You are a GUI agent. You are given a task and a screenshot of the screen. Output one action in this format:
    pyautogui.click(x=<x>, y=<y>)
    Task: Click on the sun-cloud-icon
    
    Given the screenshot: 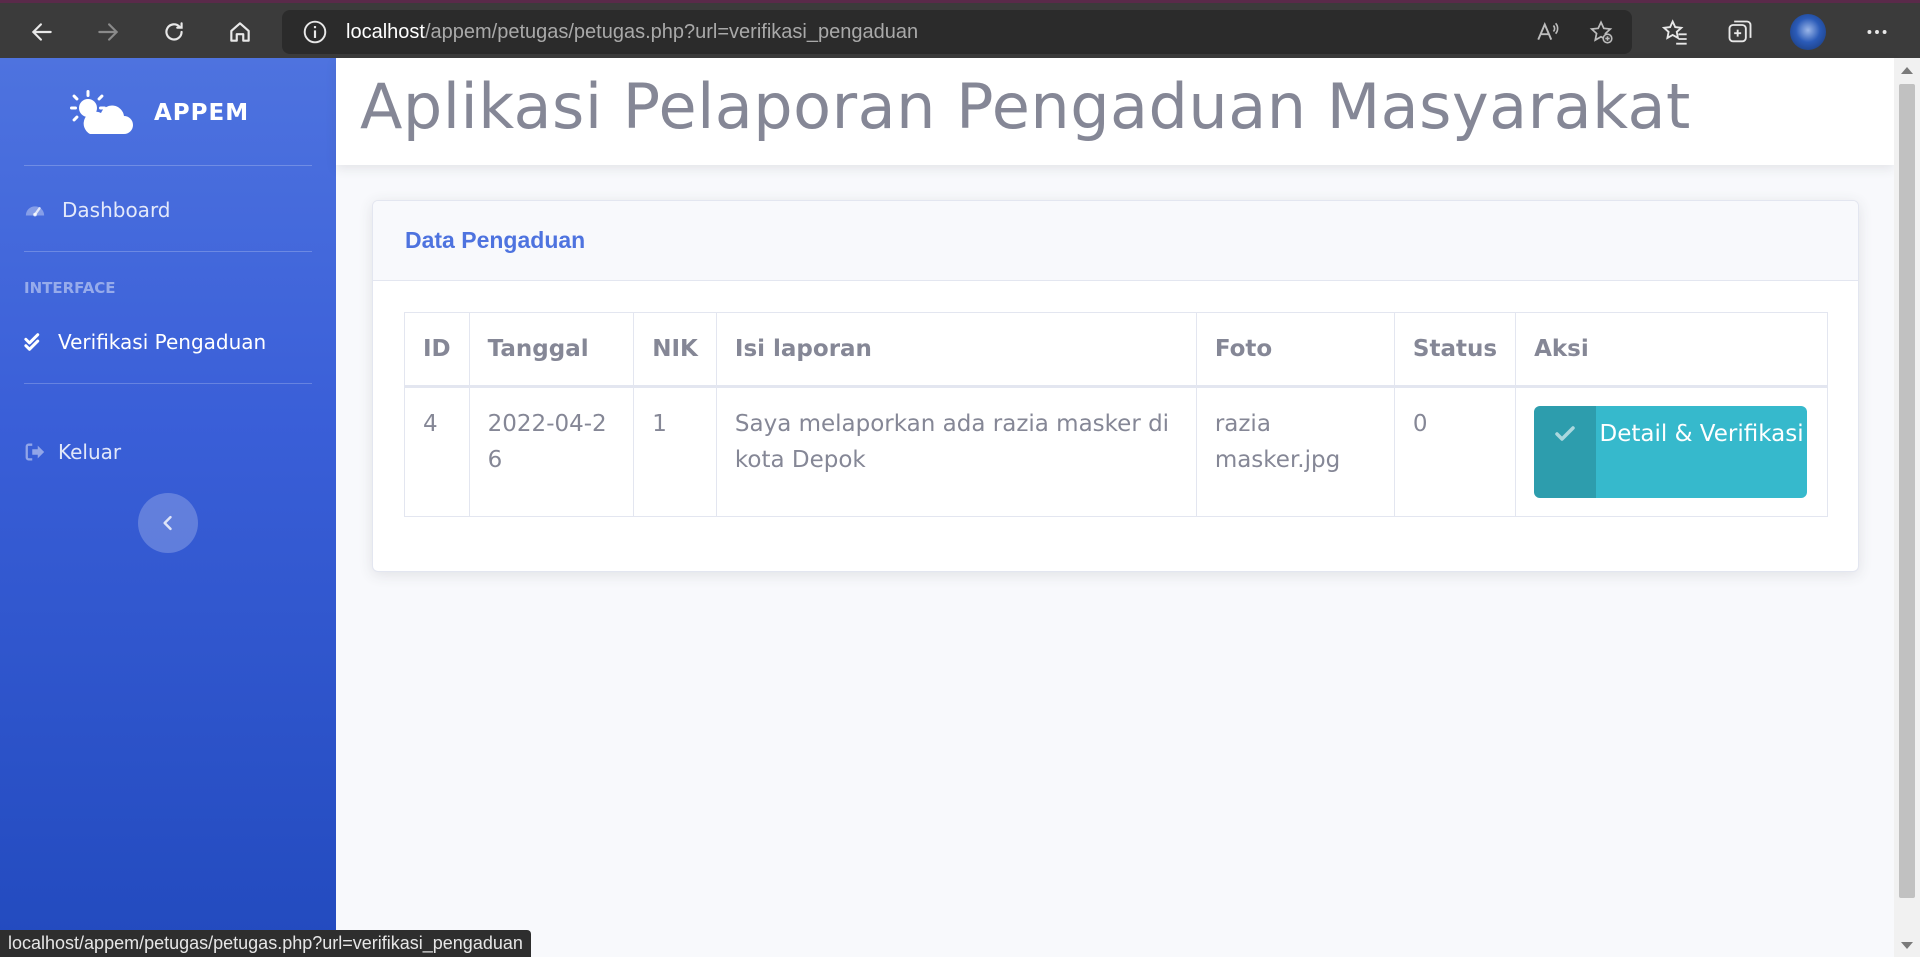 What is the action you would take?
    pyautogui.click(x=101, y=112)
    